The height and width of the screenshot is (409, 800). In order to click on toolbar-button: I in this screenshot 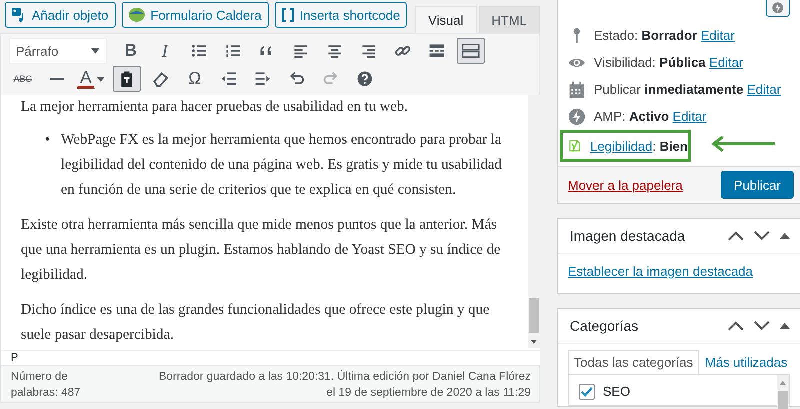, I will do `click(165, 51)`.